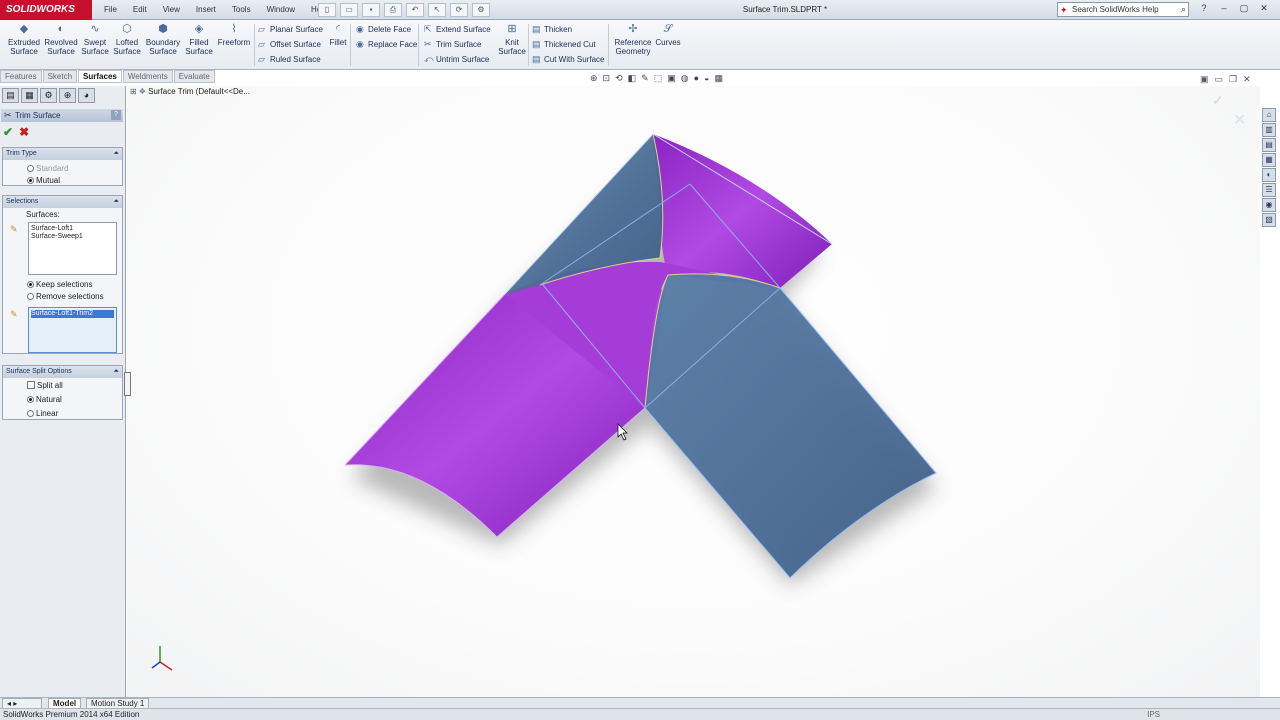  Describe the element at coordinates (718, 78) in the screenshot. I see `view-settings-icon: ▦` at that location.